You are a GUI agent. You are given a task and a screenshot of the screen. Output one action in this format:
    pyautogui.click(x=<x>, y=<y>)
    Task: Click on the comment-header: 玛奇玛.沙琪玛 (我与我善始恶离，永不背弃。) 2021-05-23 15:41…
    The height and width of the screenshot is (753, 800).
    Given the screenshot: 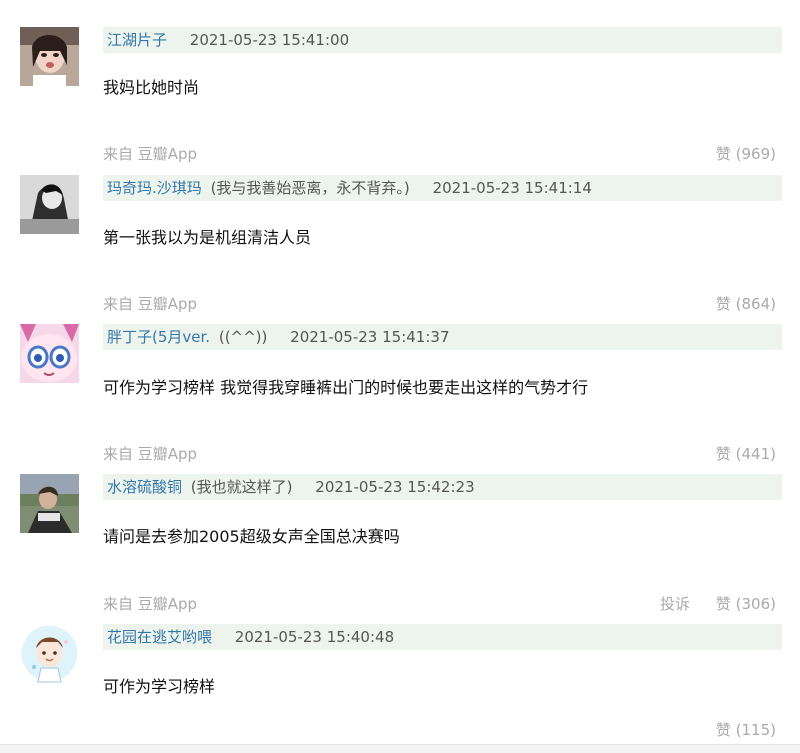 What is the action you would take?
    pyautogui.click(x=442, y=188)
    